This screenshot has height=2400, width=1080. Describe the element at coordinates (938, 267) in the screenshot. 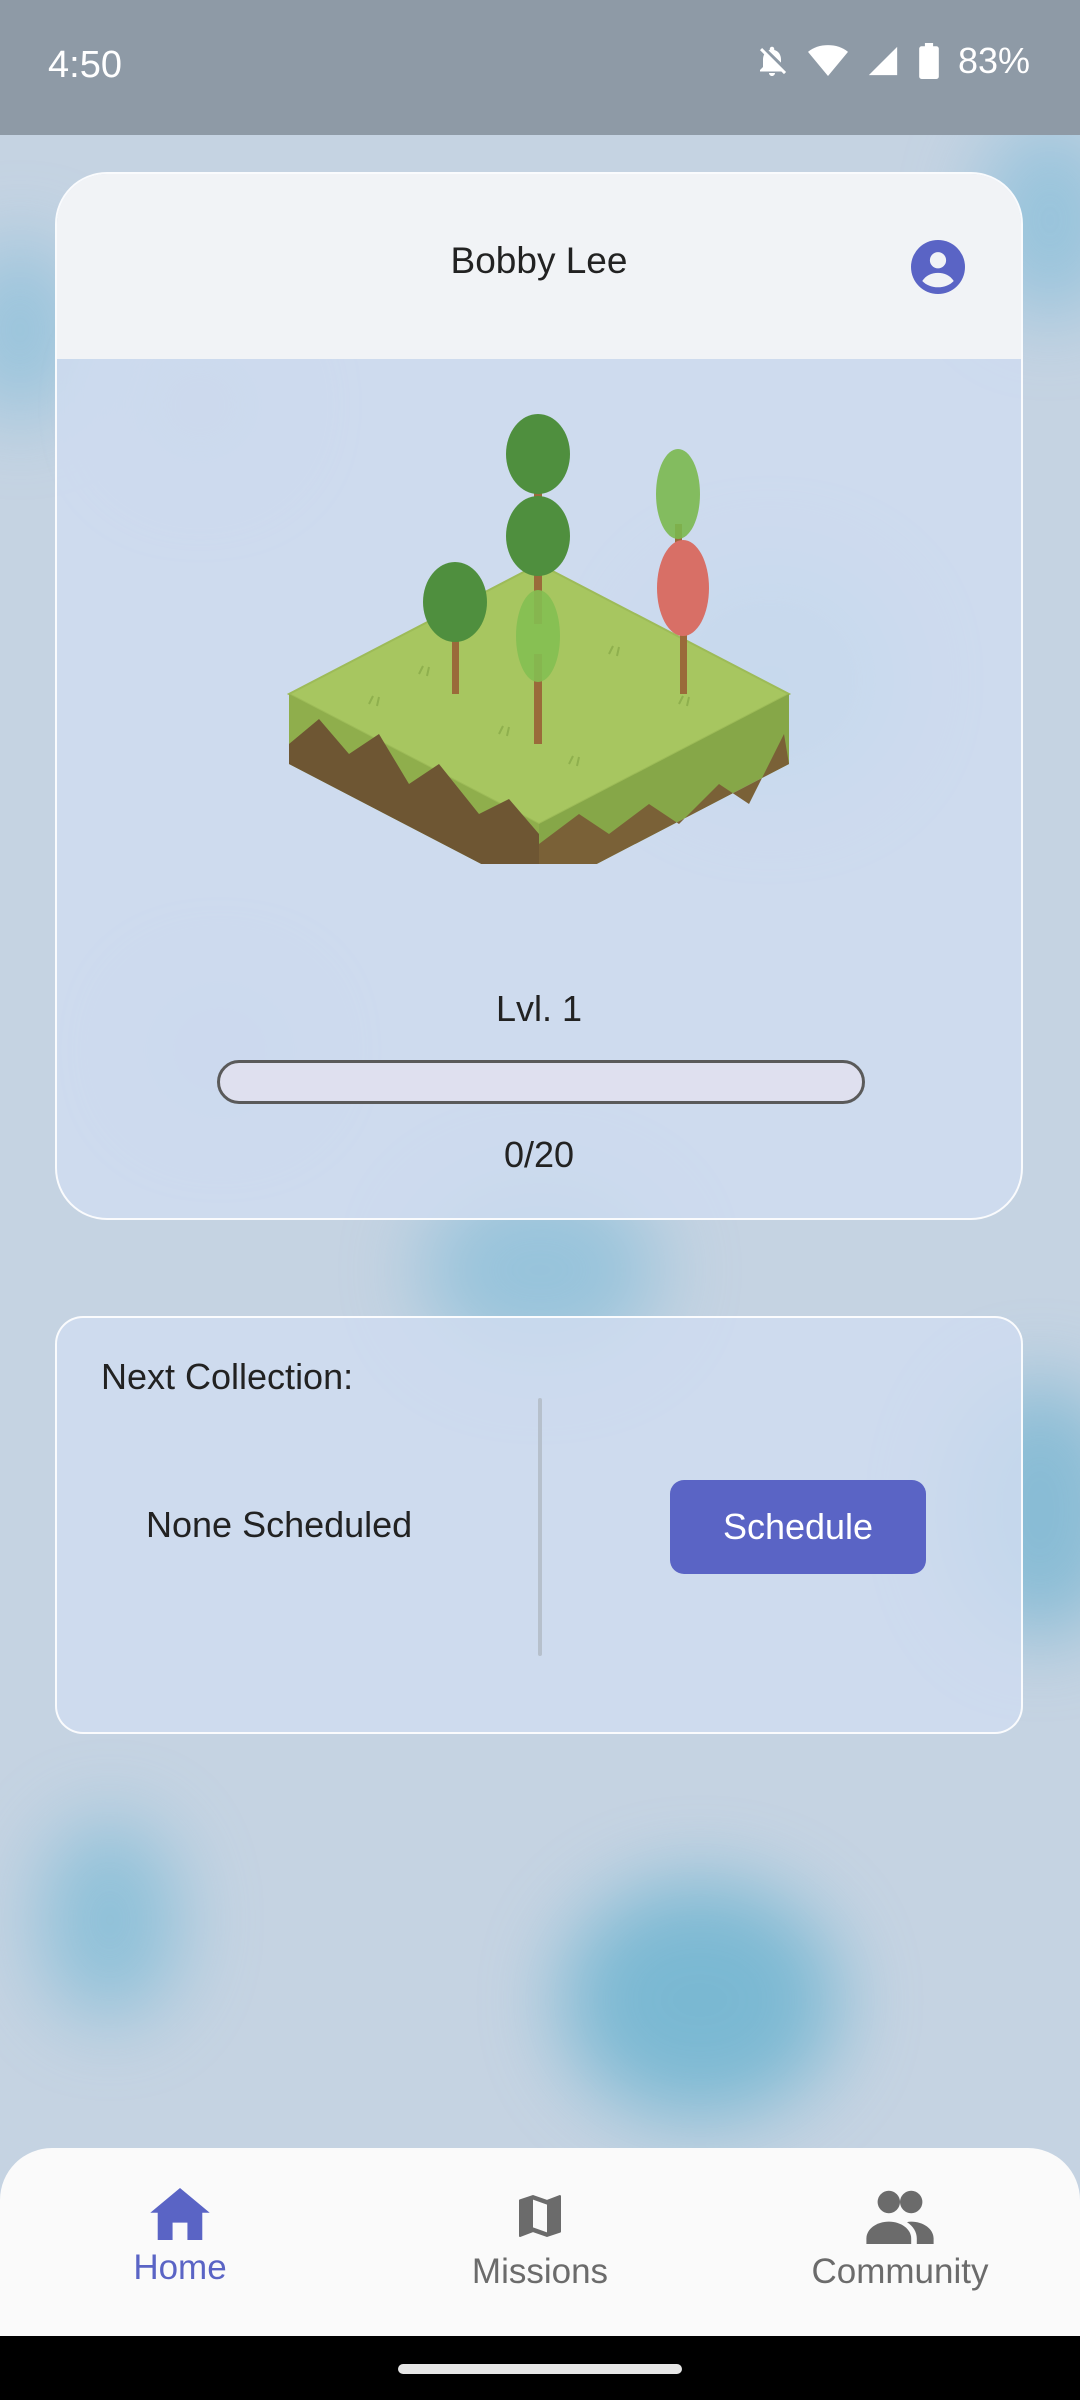

I see `account-circle-icon` at that location.